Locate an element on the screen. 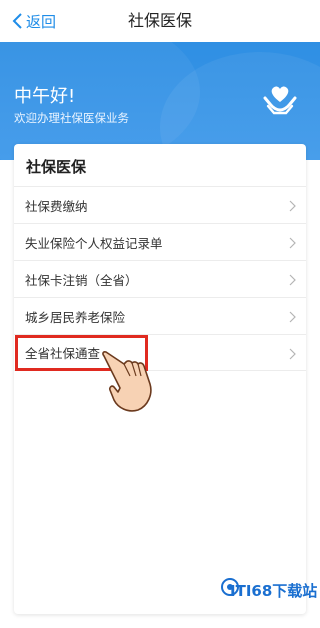 Image resolution: width=320 pixels, height=628 pixels. list-item-province-query: 全省社保通查 is located at coordinates (160, 352).